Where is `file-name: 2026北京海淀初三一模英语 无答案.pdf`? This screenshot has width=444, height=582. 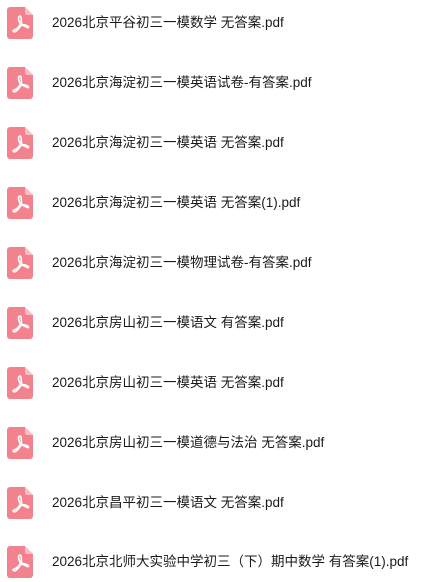 file-name: 2026北京海淀初三一模英语 无答案.pdf is located at coordinates (168, 143).